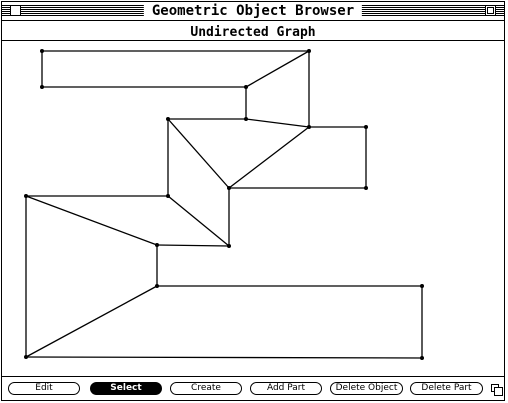 The height and width of the screenshot is (403, 508). I want to click on window-title: Geometric Object Browser, so click(253, 11).